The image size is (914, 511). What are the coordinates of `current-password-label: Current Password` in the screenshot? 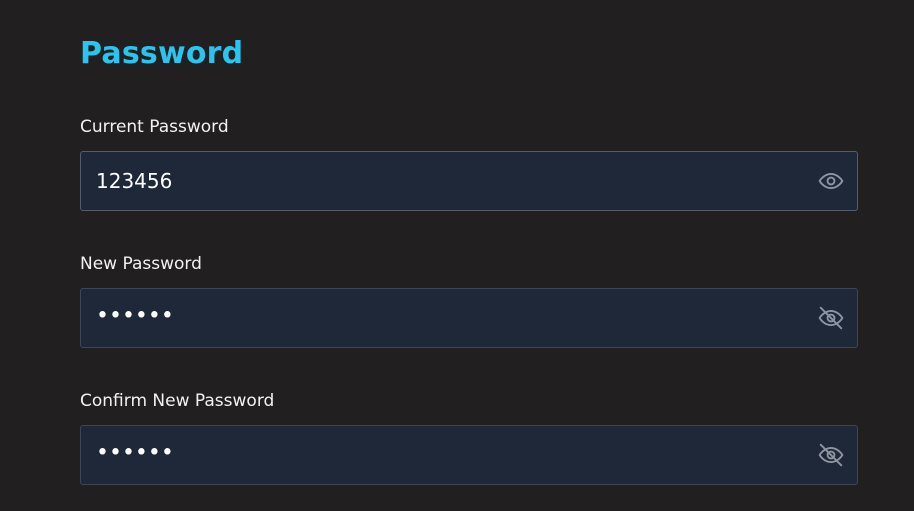 It's located at (154, 127).